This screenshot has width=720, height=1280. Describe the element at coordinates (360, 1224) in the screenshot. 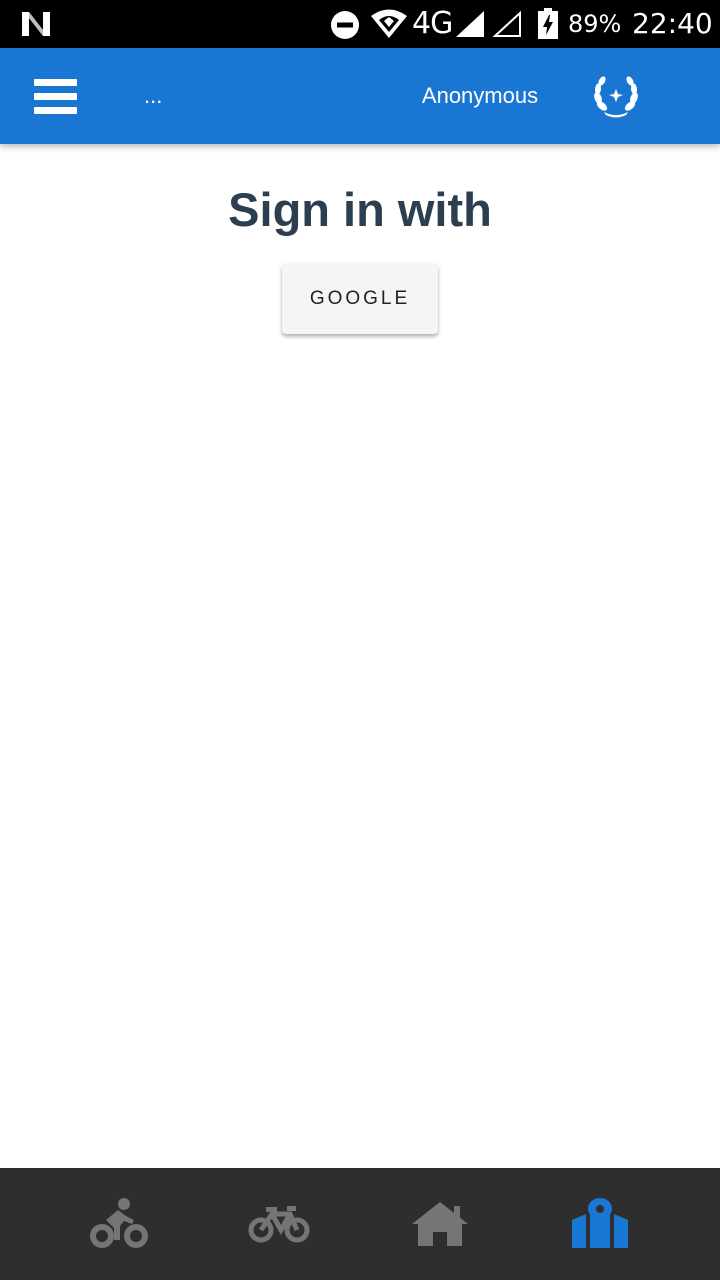

I see `bottom-navigation` at that location.